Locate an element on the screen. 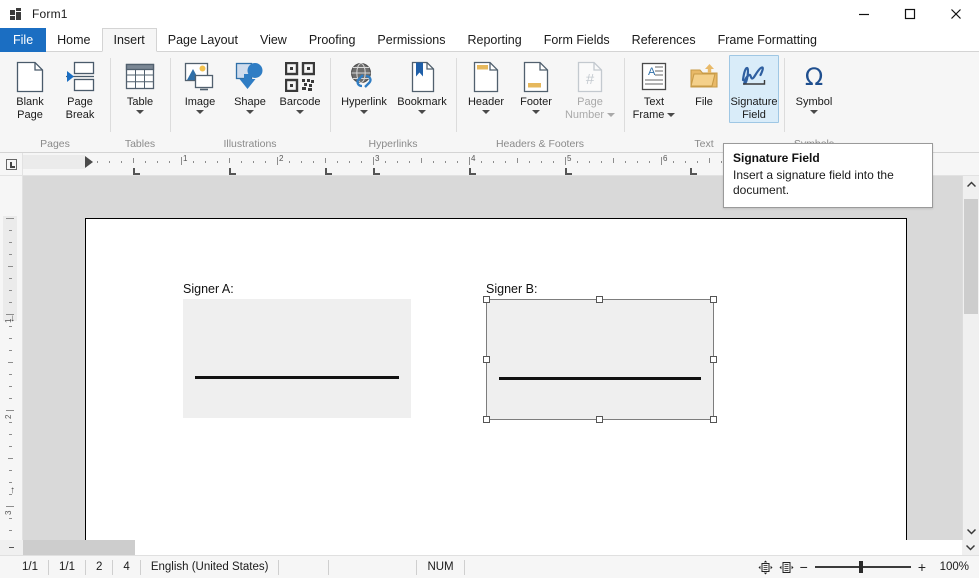  signature-field-button: Signature Field is located at coordinates (754, 89).